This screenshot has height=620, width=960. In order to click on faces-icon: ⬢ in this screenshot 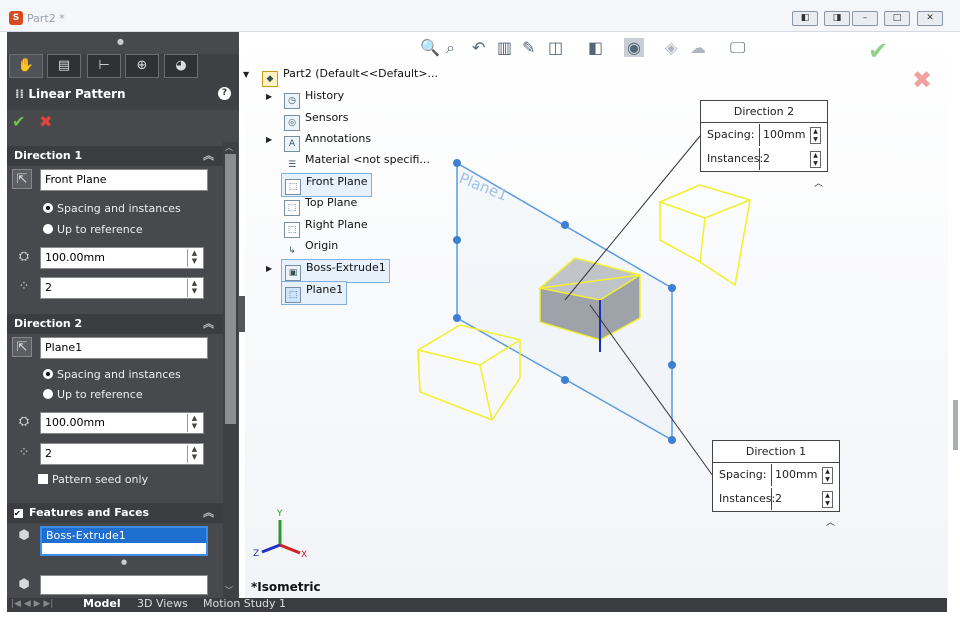, I will do `click(24, 584)`.